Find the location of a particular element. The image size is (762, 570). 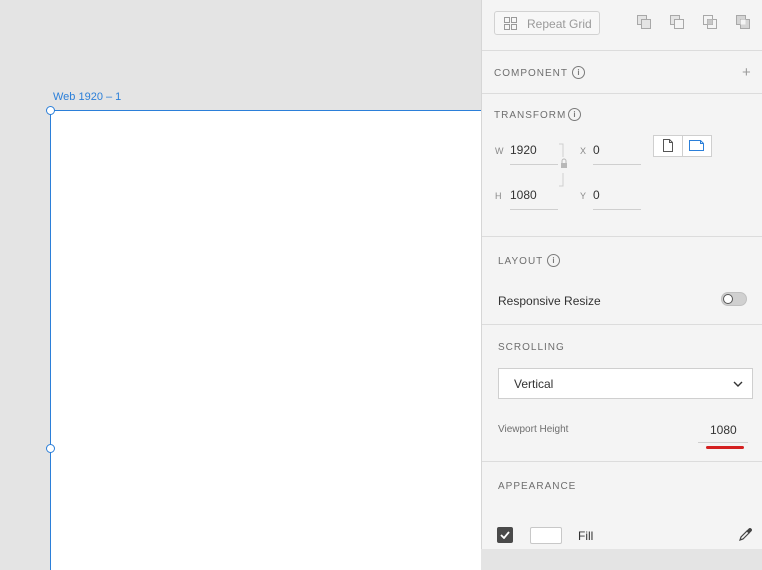

artboard-title: Web 1920 – 1 is located at coordinates (87, 97).